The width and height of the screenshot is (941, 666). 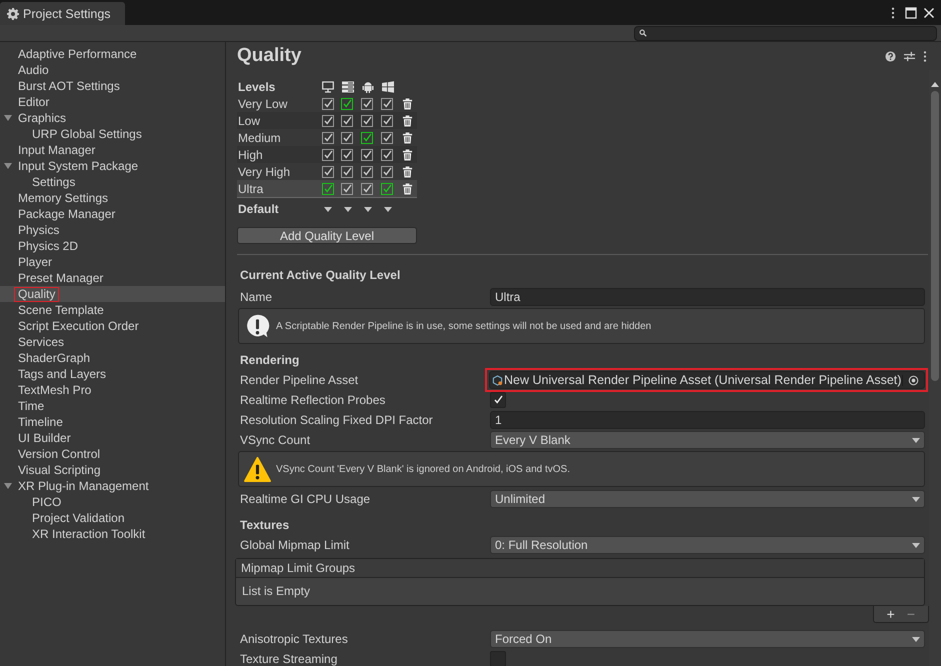 What do you see at coordinates (264, 171) in the screenshot?
I see `level-name: Very High` at bounding box center [264, 171].